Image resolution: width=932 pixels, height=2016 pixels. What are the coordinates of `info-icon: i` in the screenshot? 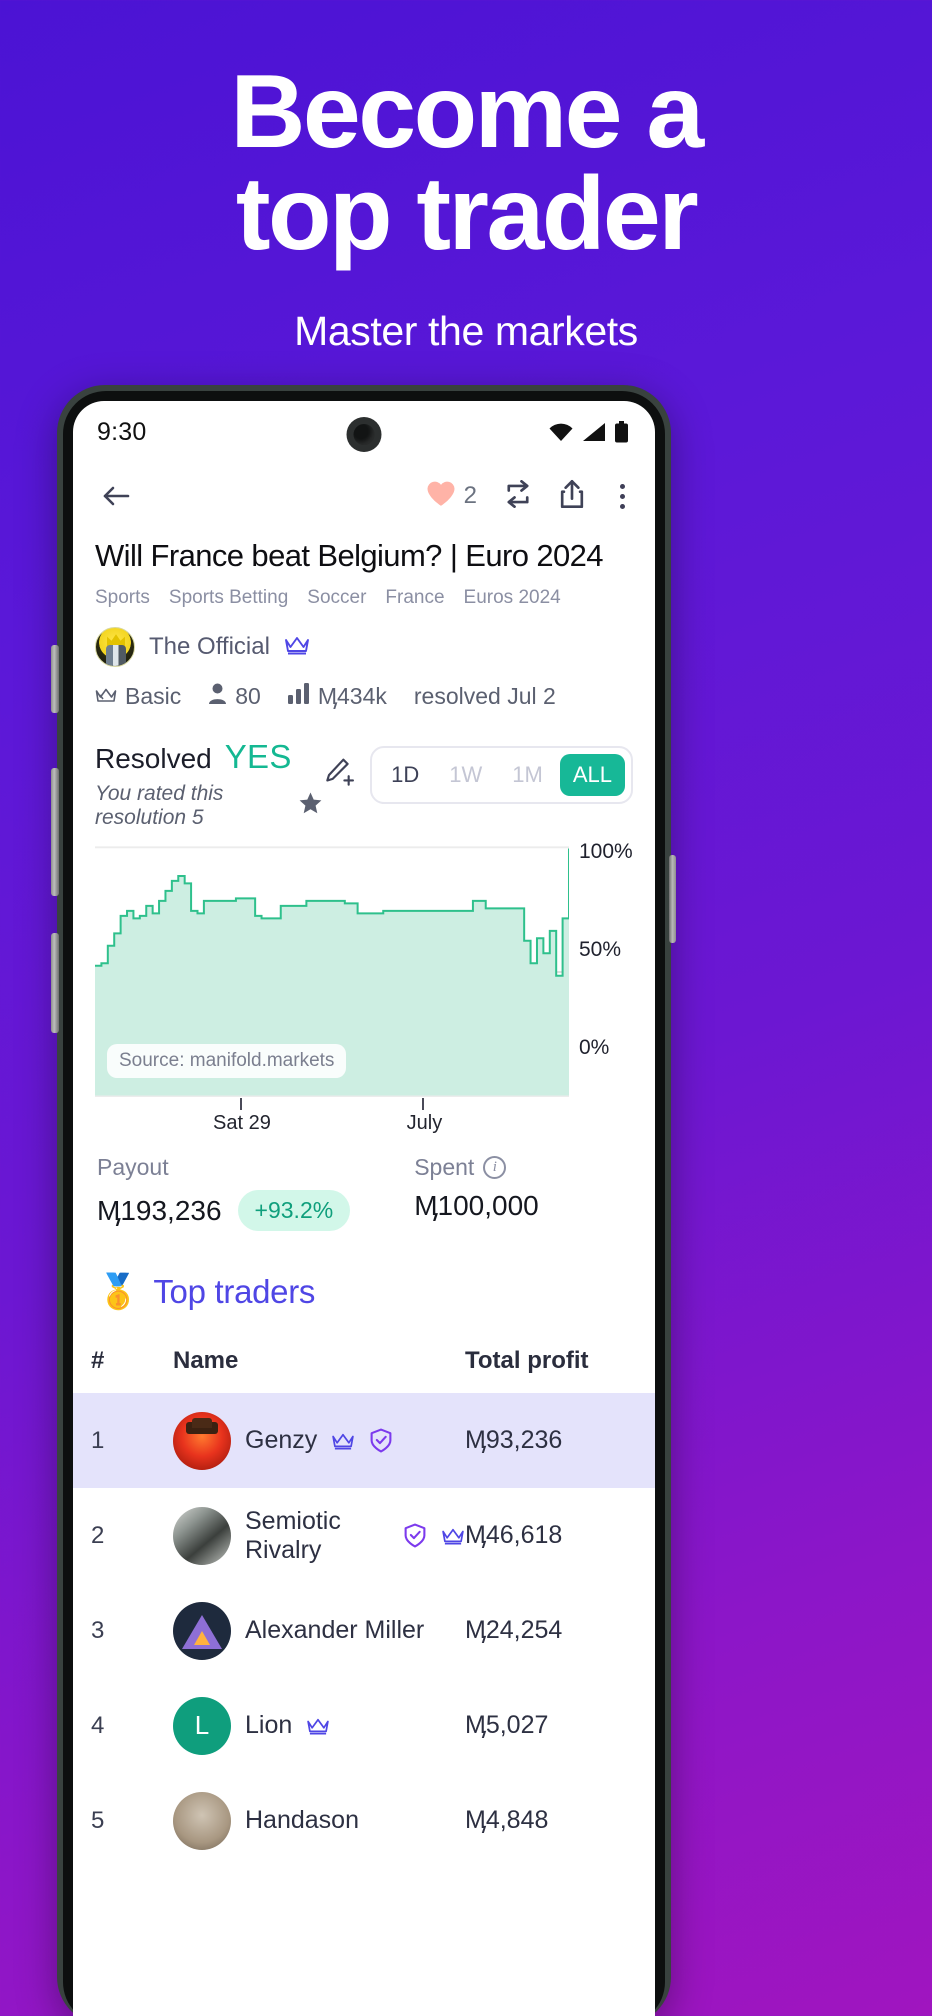 It's located at (495, 1168).